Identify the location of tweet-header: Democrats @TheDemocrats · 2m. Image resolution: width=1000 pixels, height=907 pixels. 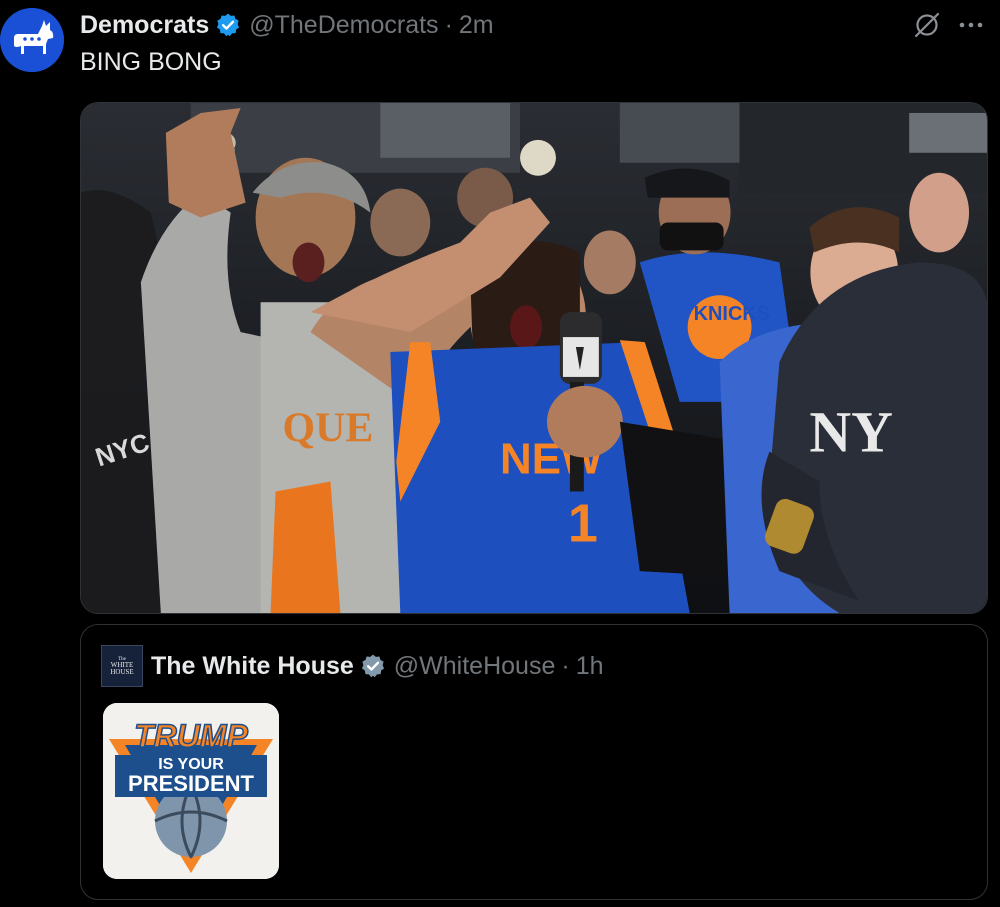
(540, 25).